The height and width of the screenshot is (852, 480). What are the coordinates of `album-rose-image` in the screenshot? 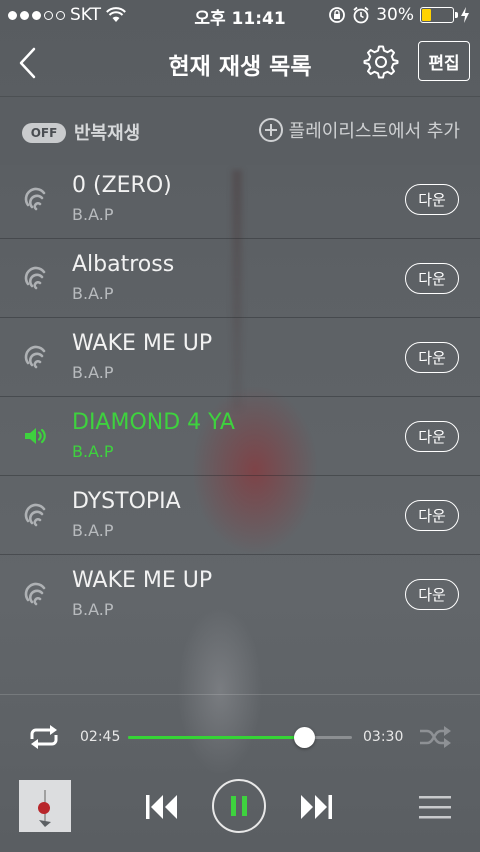 It's located at (45, 806).